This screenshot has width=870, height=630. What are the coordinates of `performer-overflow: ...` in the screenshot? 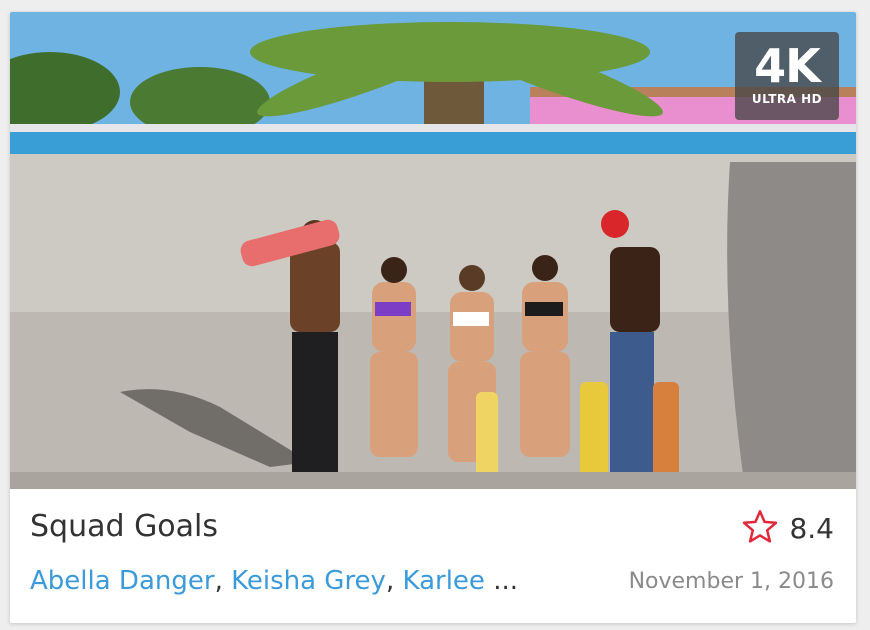 It's located at (505, 581).